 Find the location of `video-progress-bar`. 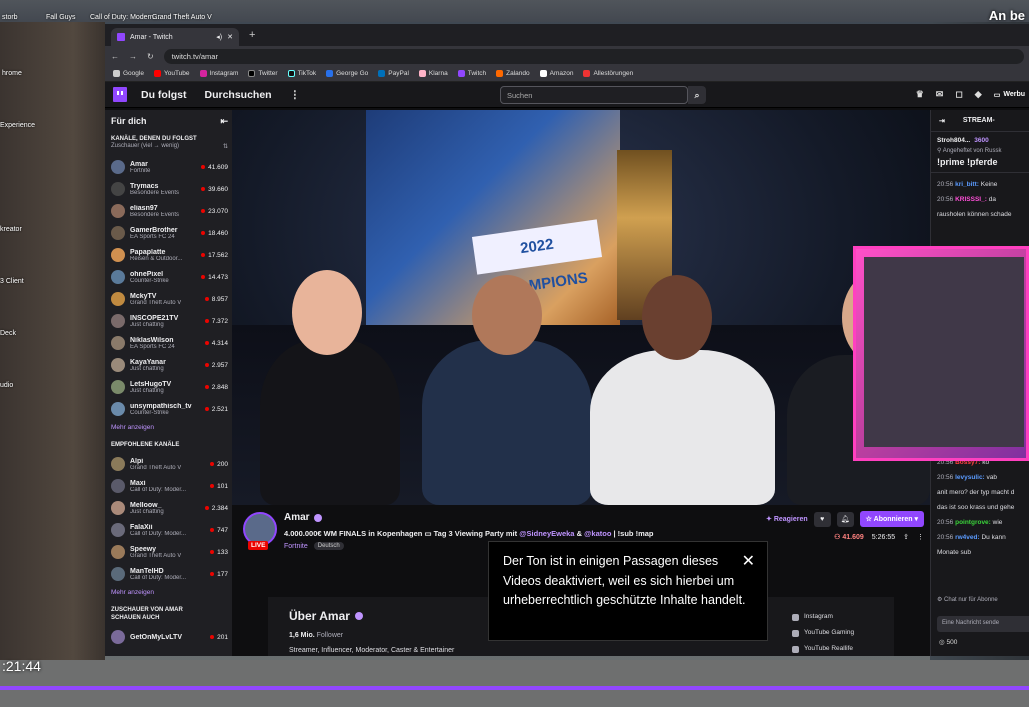

video-progress-bar is located at coordinates (514, 688).